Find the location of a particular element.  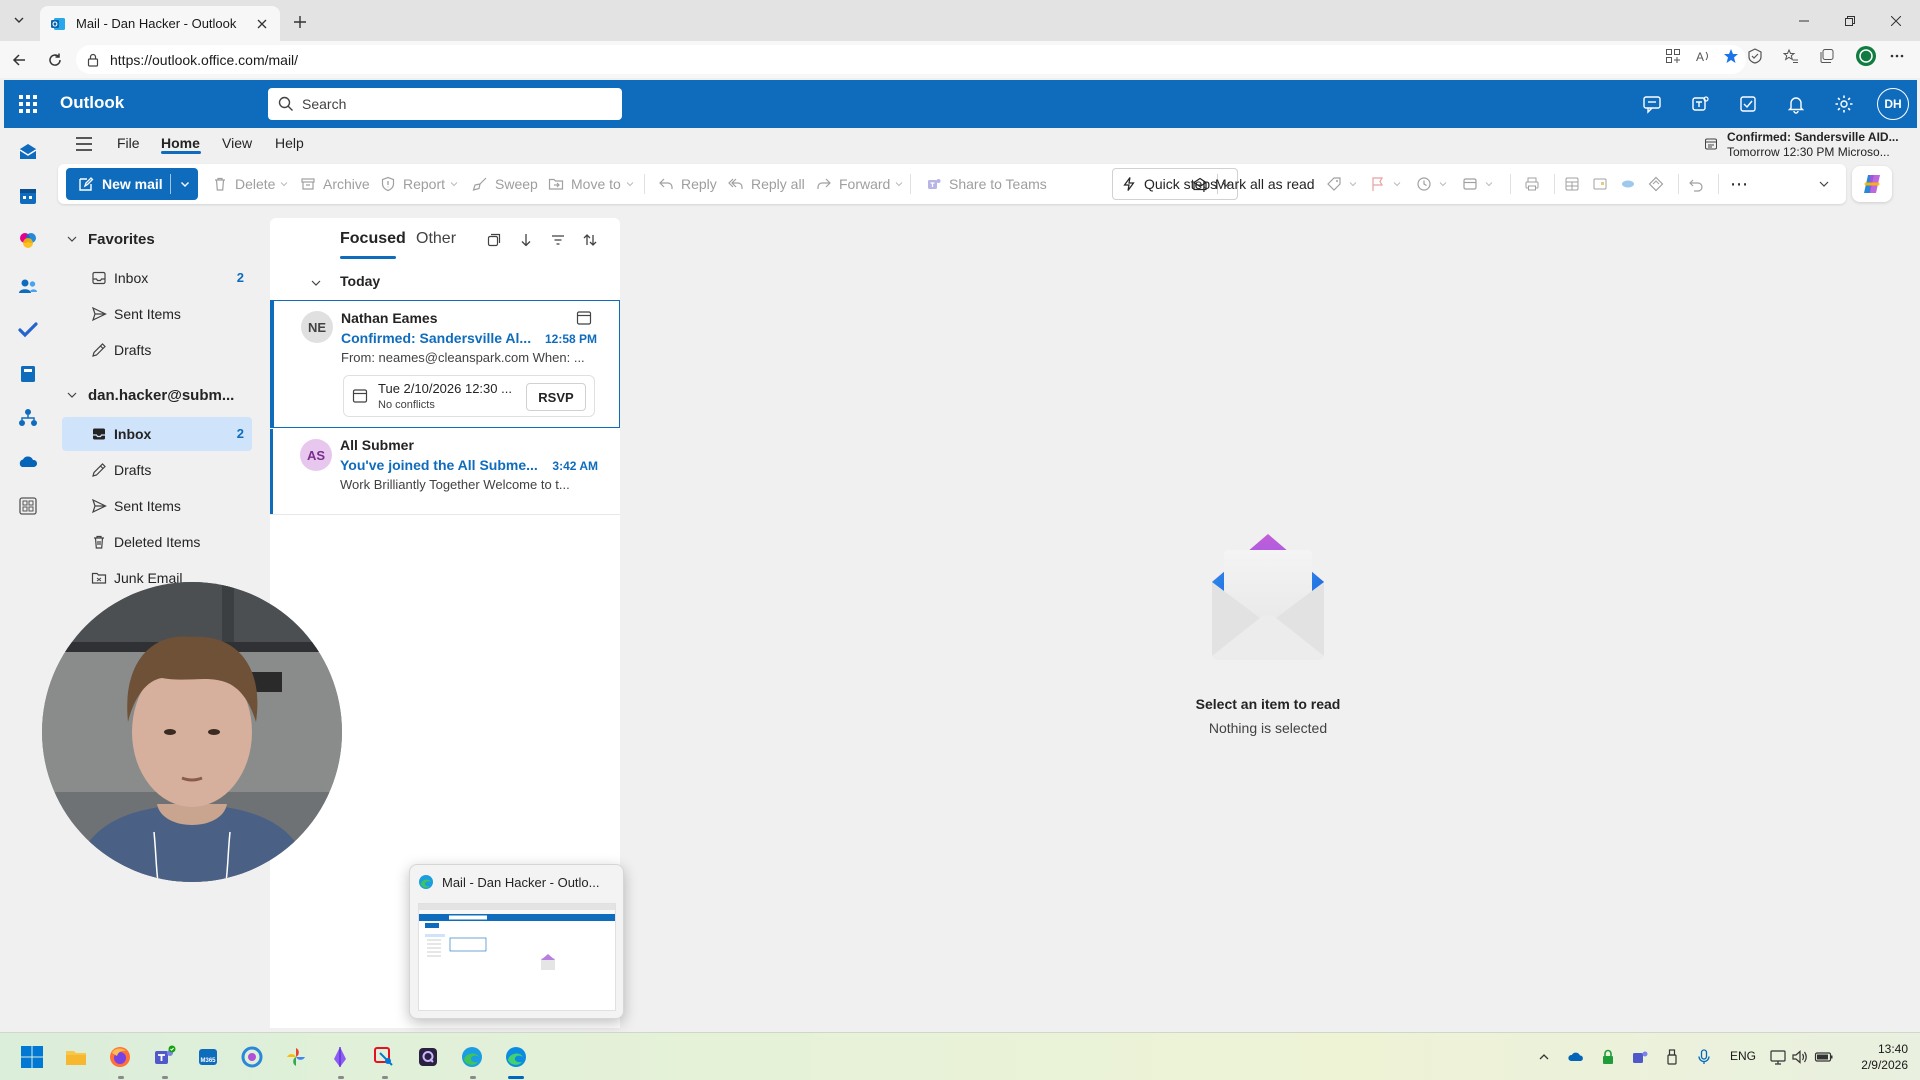

collections-icon is located at coordinates (1827, 56).